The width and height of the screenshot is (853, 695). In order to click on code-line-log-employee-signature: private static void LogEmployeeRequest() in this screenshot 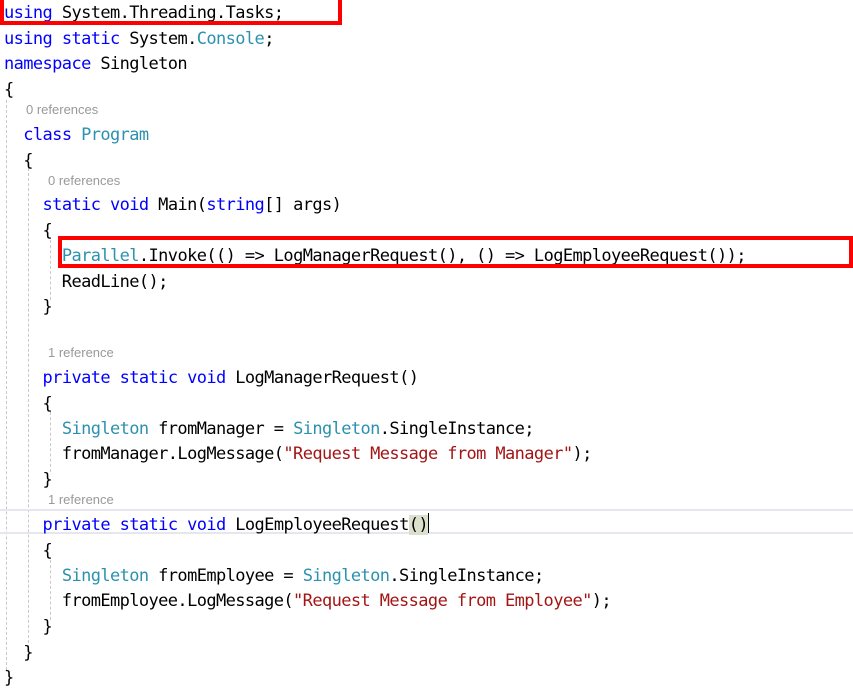, I will do `click(216, 525)`.